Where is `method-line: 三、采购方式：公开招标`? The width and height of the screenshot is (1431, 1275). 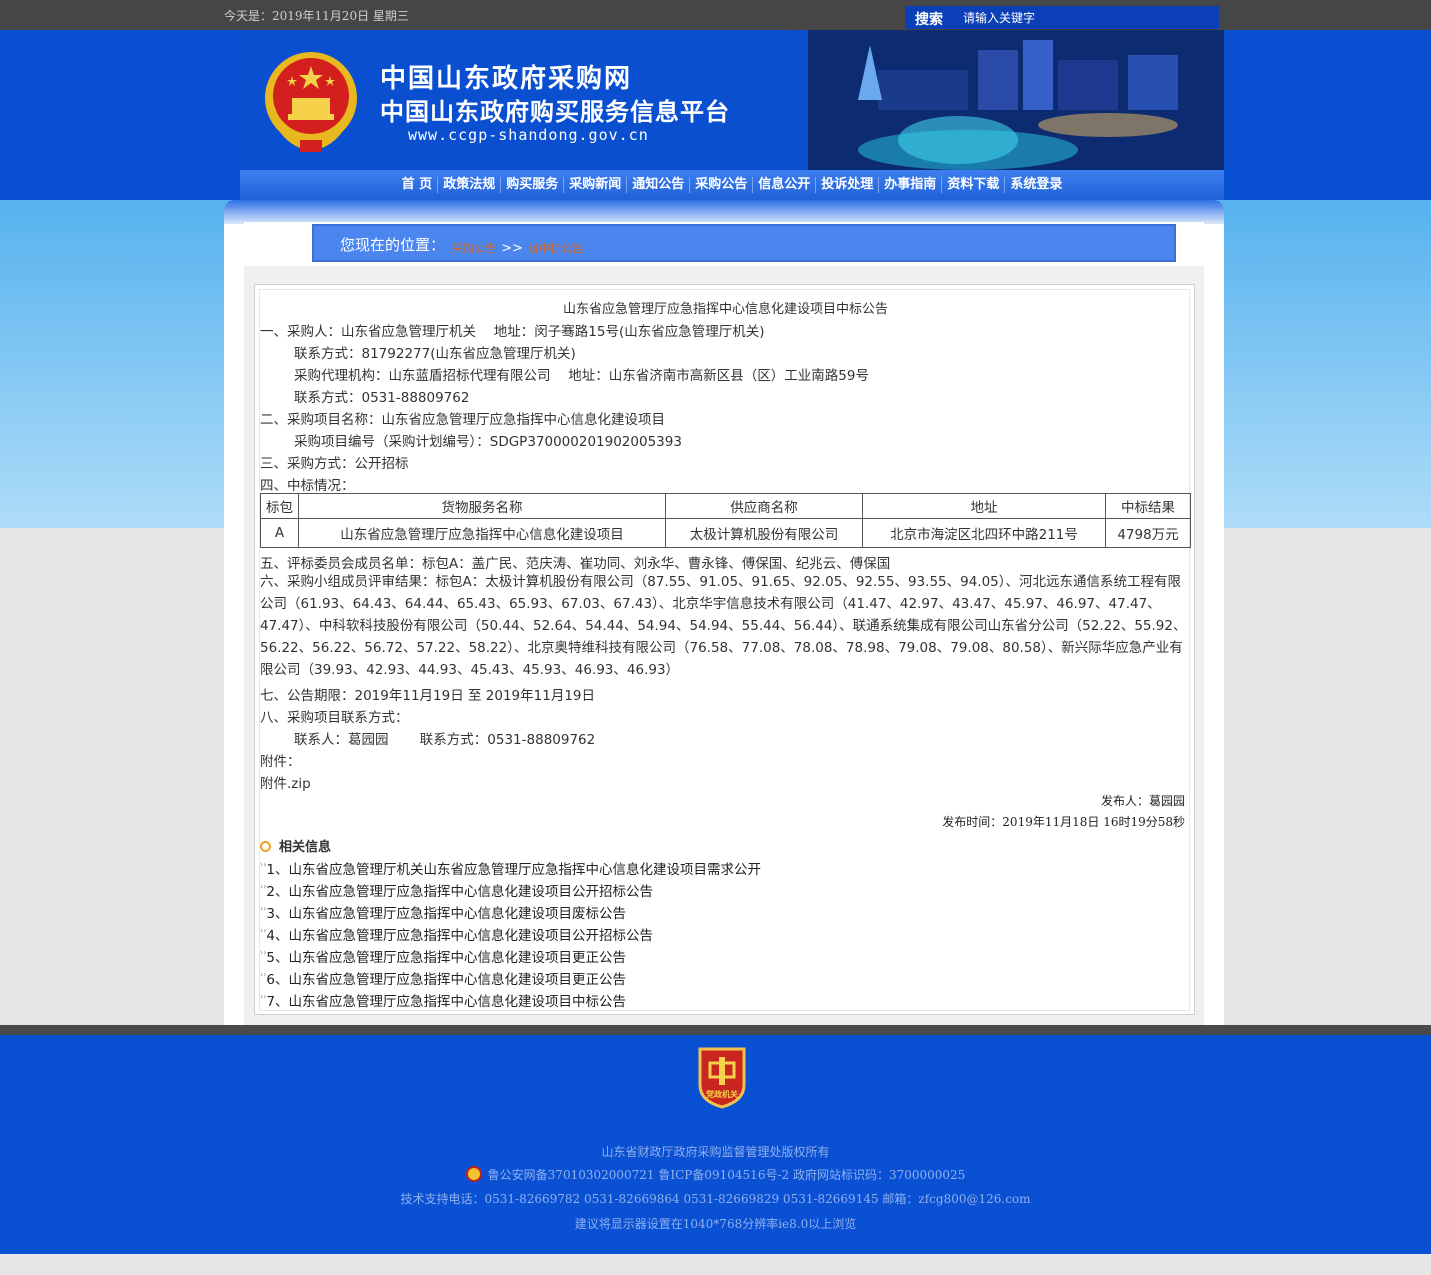
method-line: 三、采购方式：公开招标 is located at coordinates (334, 464).